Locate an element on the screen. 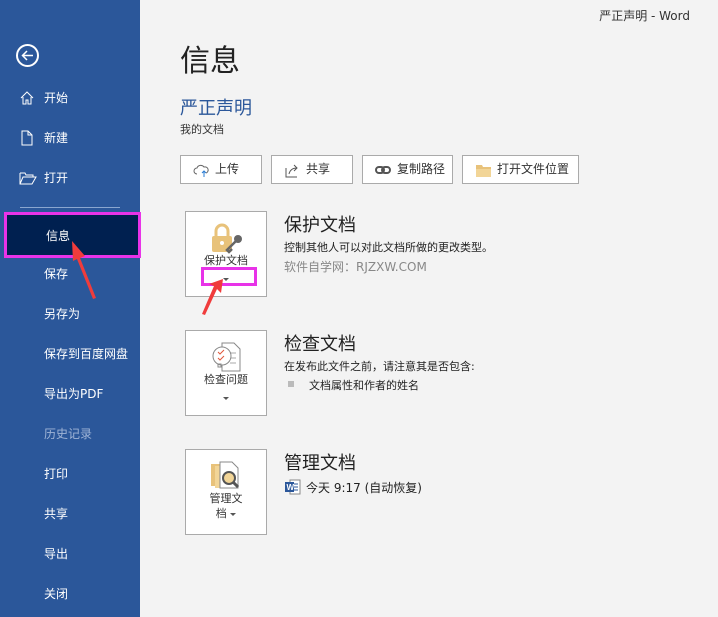 Image resolution: width=718 pixels, height=617 pixels. manage-document-button: 管理文 档 is located at coordinates (226, 492).